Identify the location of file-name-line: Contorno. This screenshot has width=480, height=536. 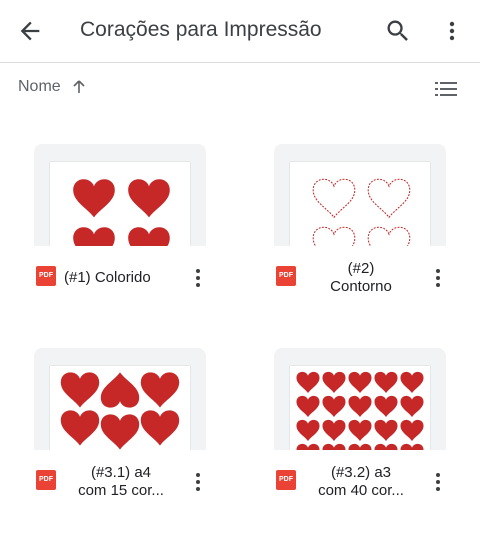
(361, 286).